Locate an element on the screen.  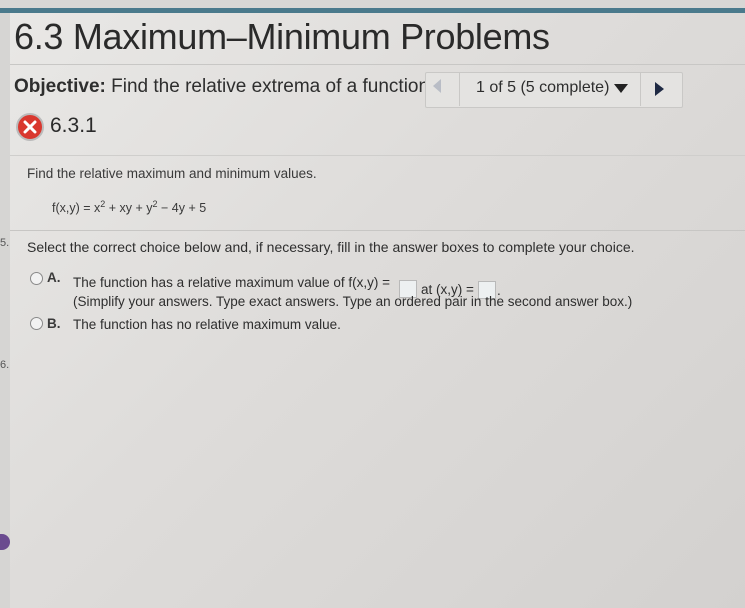
function-rest: − 4y + 5 is located at coordinates (182, 208).